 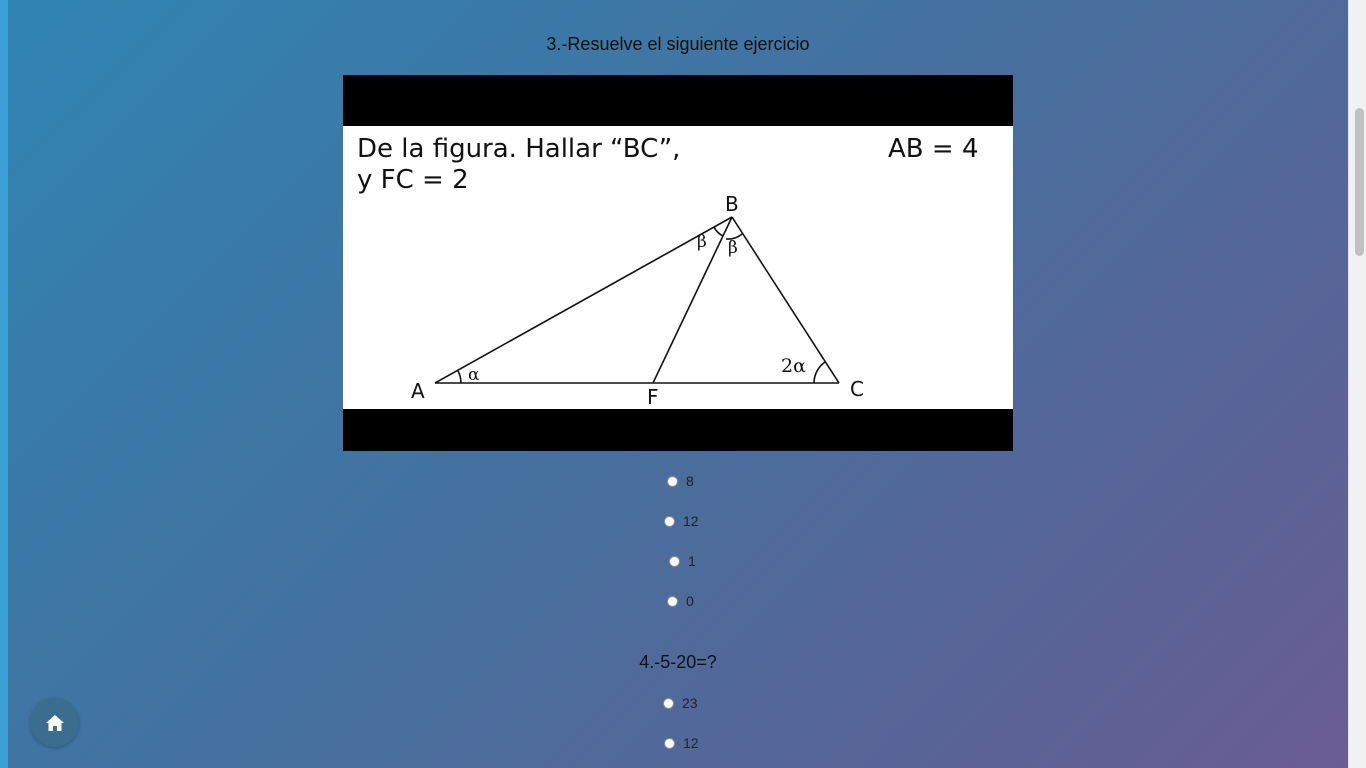 I want to click on statement-given-ab: AB = 4, so click(x=933, y=149).